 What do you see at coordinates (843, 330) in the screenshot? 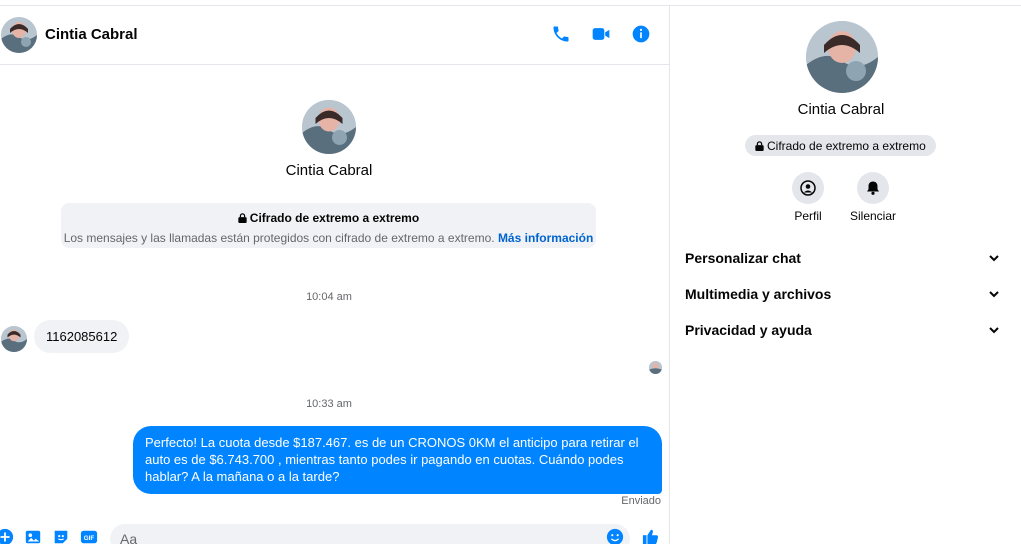
I see `privacy-help-row: Privacidad y ayuda` at bounding box center [843, 330].